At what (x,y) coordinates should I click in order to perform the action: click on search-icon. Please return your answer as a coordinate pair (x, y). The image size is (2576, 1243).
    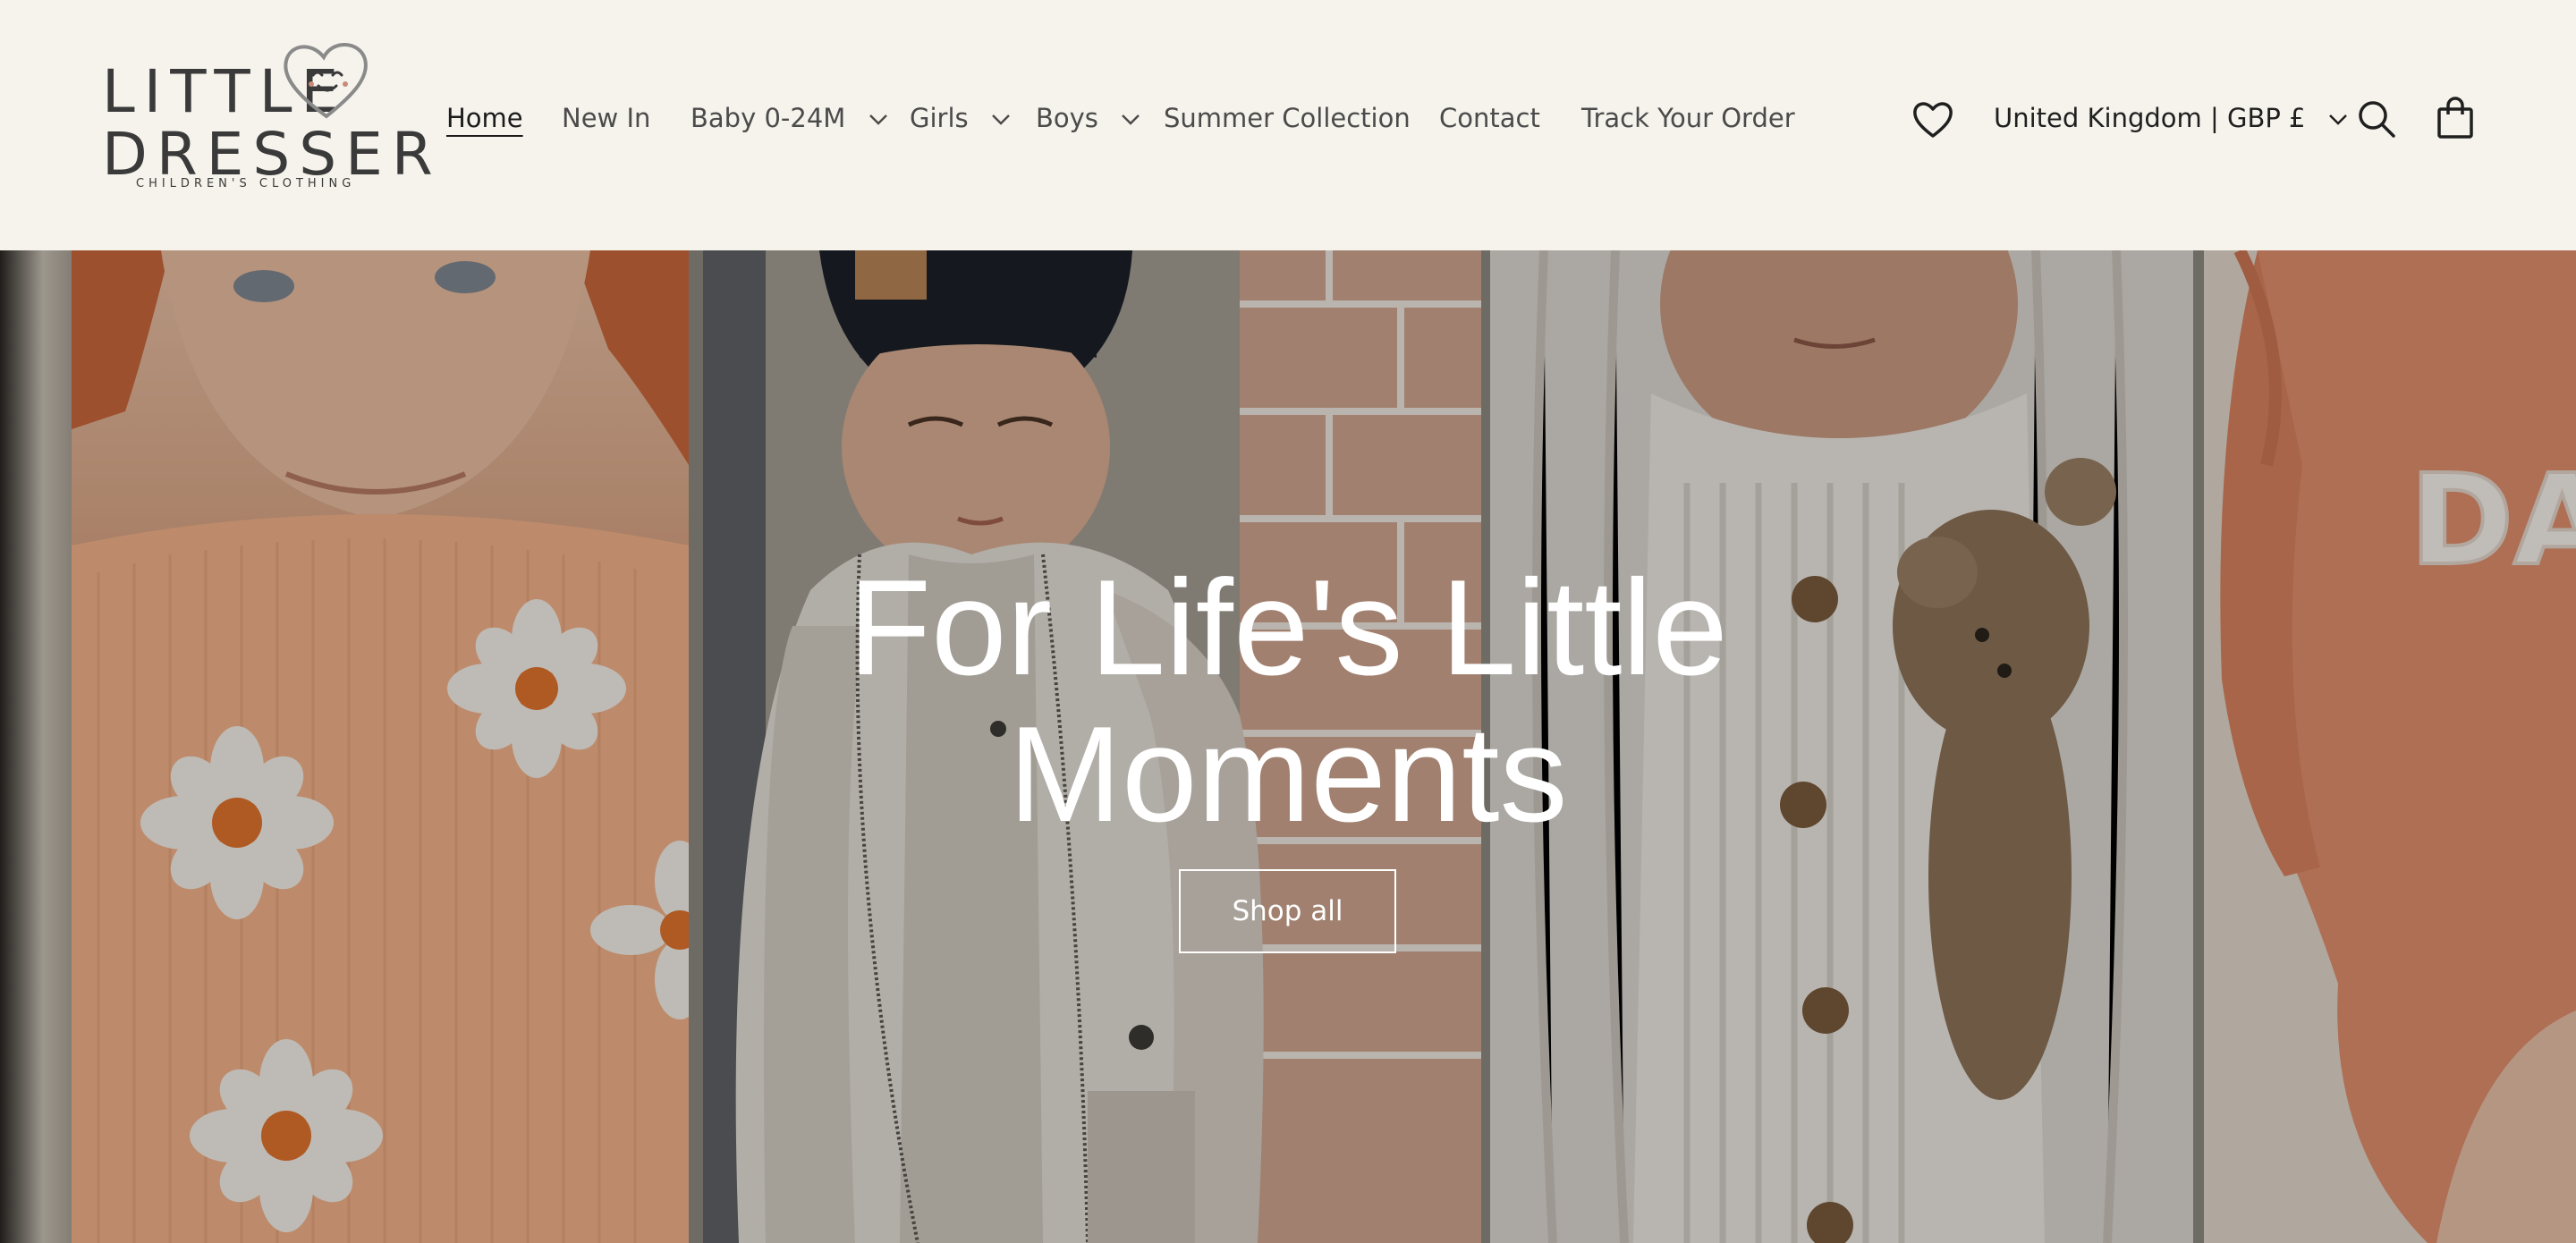
    Looking at the image, I should click on (2376, 119).